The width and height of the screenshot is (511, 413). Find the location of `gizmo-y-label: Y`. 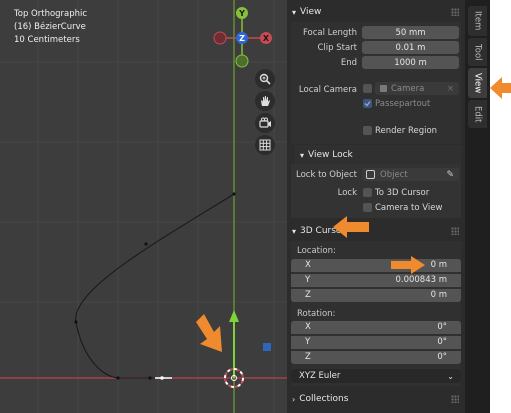

gizmo-y-label: Y is located at coordinates (241, 13).